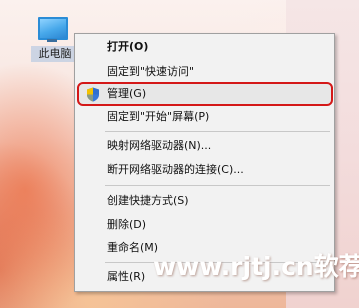  I want to click on menu-item-open: 打开(O), so click(204, 47).